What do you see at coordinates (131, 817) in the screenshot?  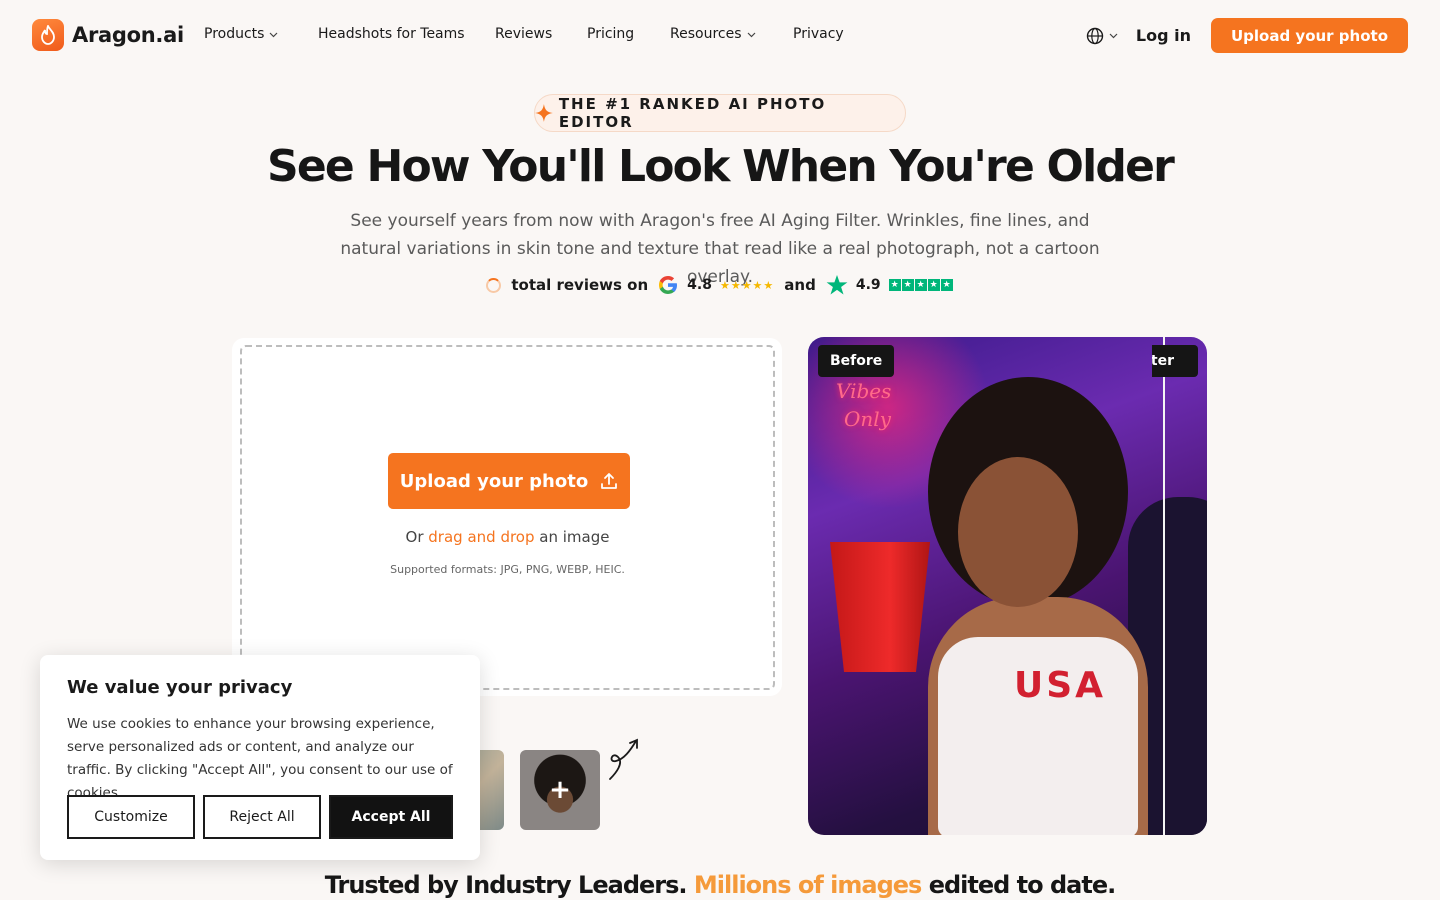 I see `cookie-customize-button: Customize` at bounding box center [131, 817].